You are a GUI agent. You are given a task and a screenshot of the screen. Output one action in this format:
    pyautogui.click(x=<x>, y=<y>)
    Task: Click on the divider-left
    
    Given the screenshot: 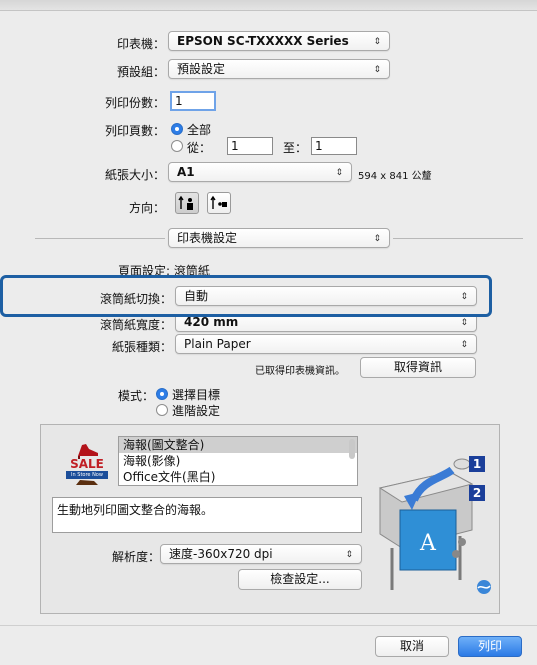 What is the action you would take?
    pyautogui.click(x=100, y=238)
    